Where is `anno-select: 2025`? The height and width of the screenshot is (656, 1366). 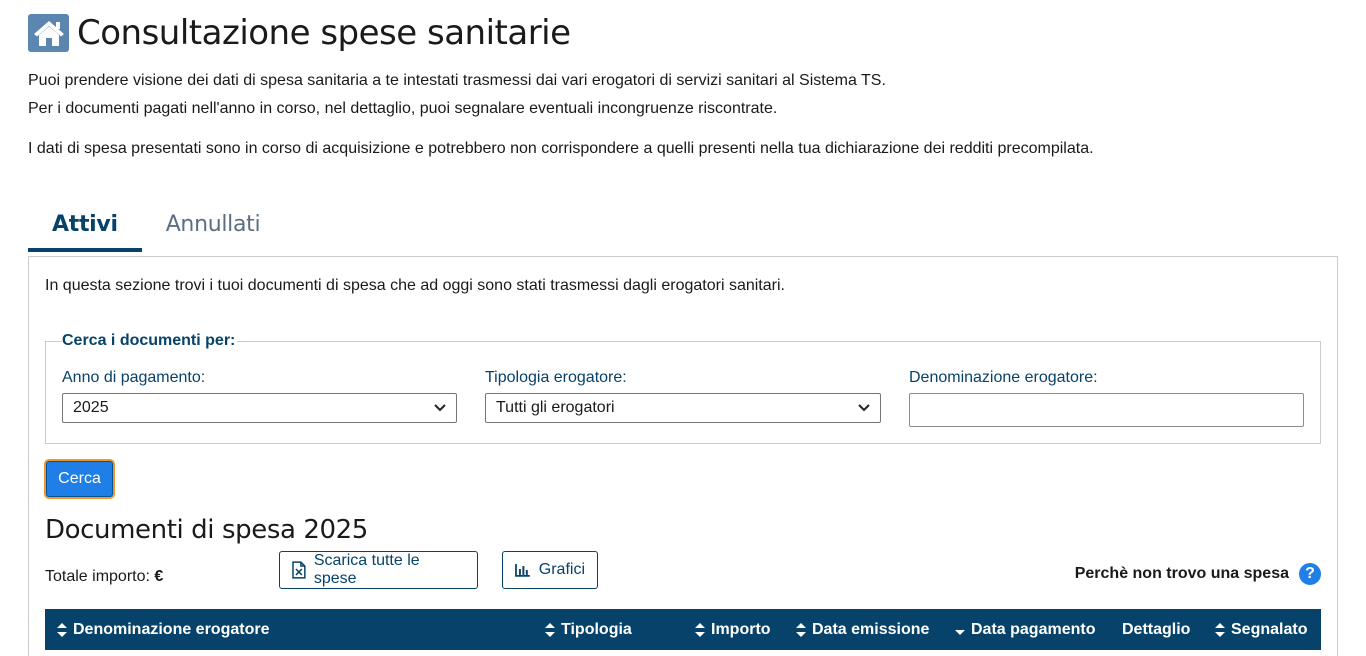 anno-select: 2025 is located at coordinates (259, 408).